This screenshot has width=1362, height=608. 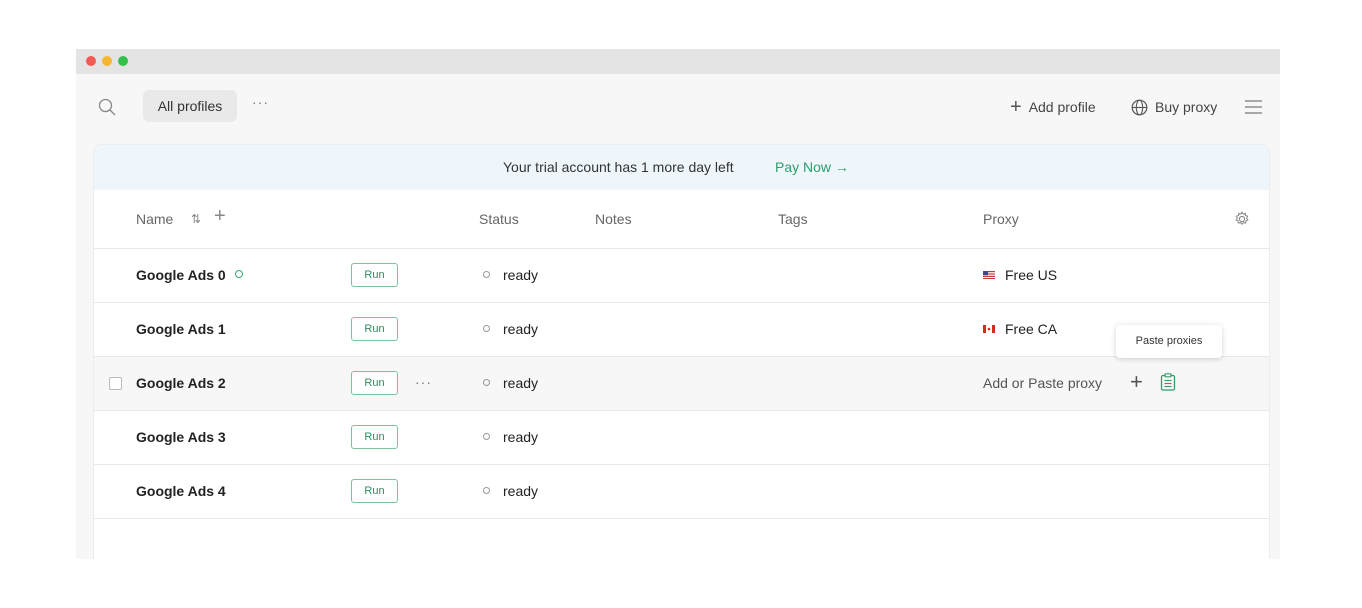 I want to click on proxy-cell: Free US, so click(x=1020, y=275).